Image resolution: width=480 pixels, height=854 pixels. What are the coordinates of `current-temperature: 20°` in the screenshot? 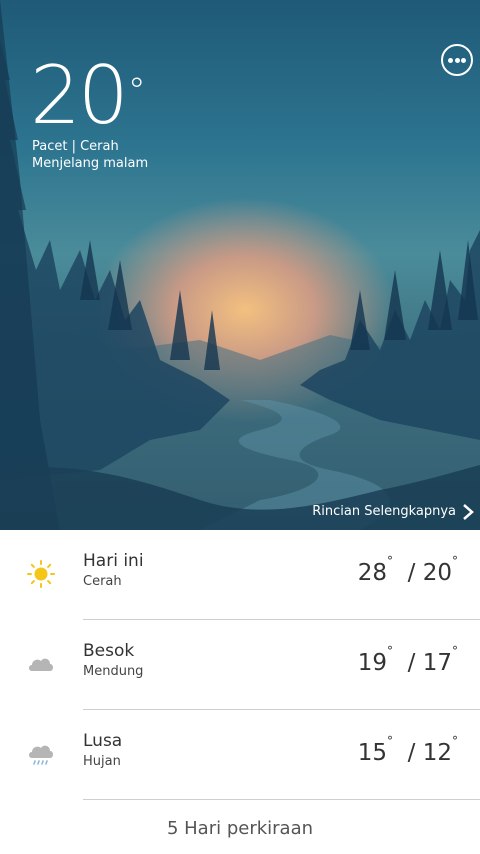 It's located at (88, 95).